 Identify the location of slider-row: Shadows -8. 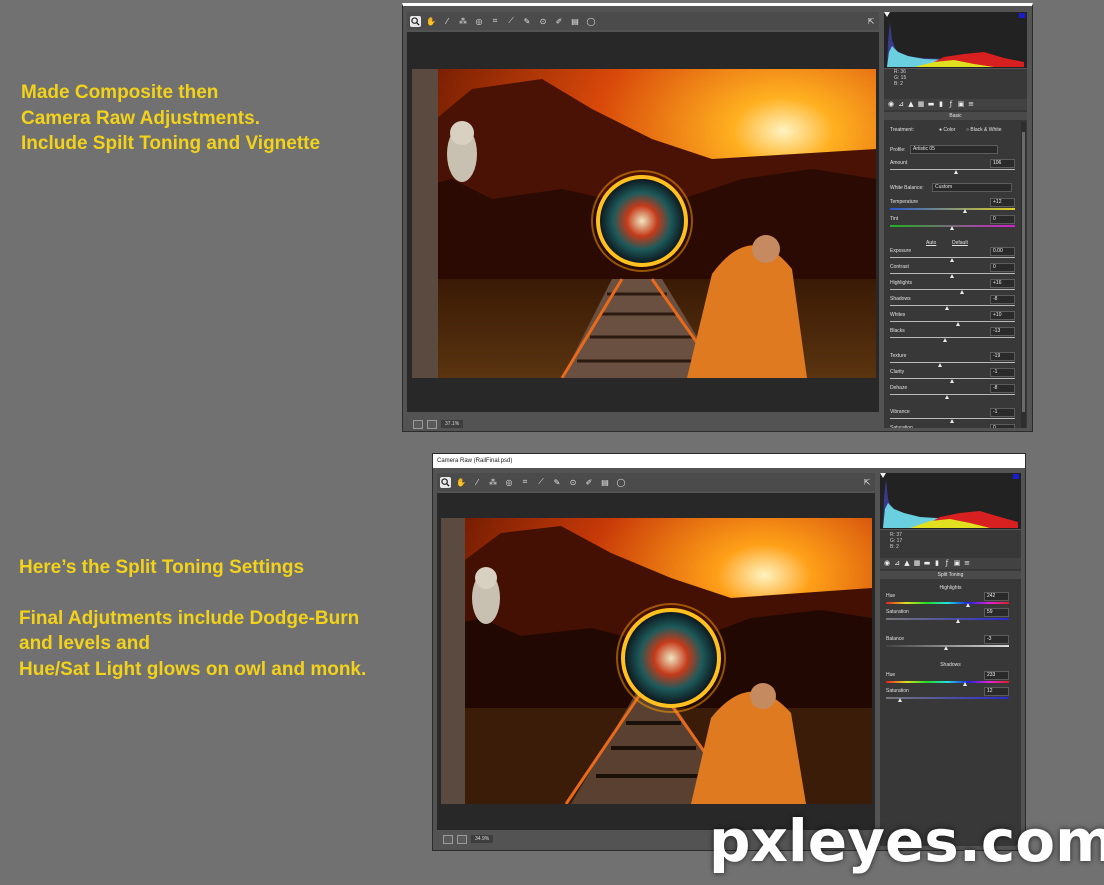
(952, 303).